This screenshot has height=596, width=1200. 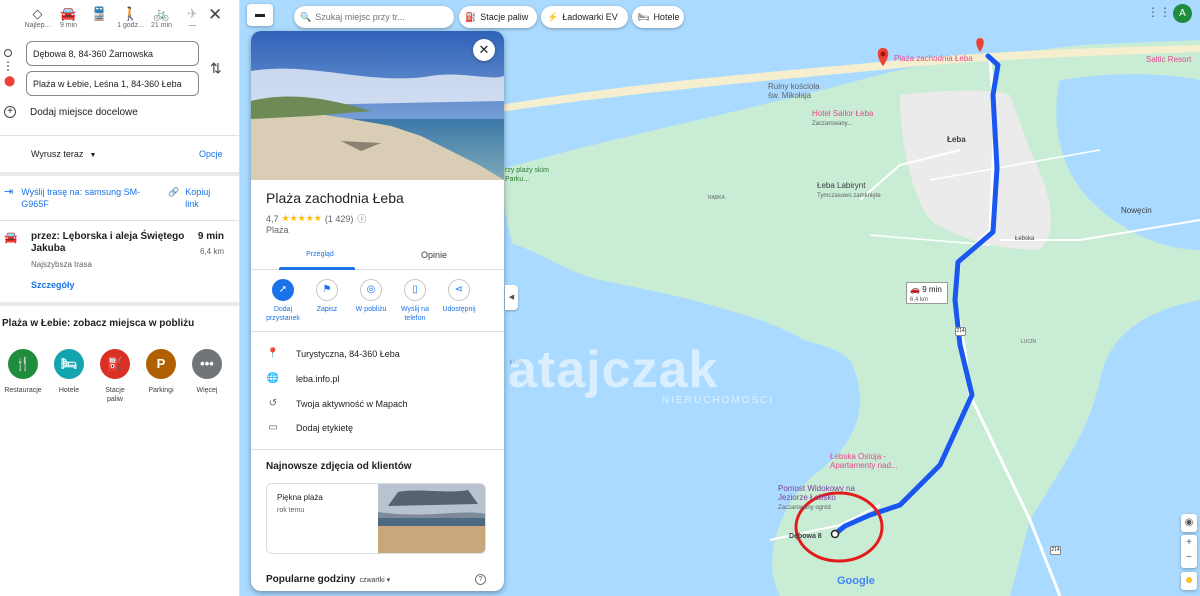 What do you see at coordinates (277, 230) in the screenshot?
I see `place-type: Plaża` at bounding box center [277, 230].